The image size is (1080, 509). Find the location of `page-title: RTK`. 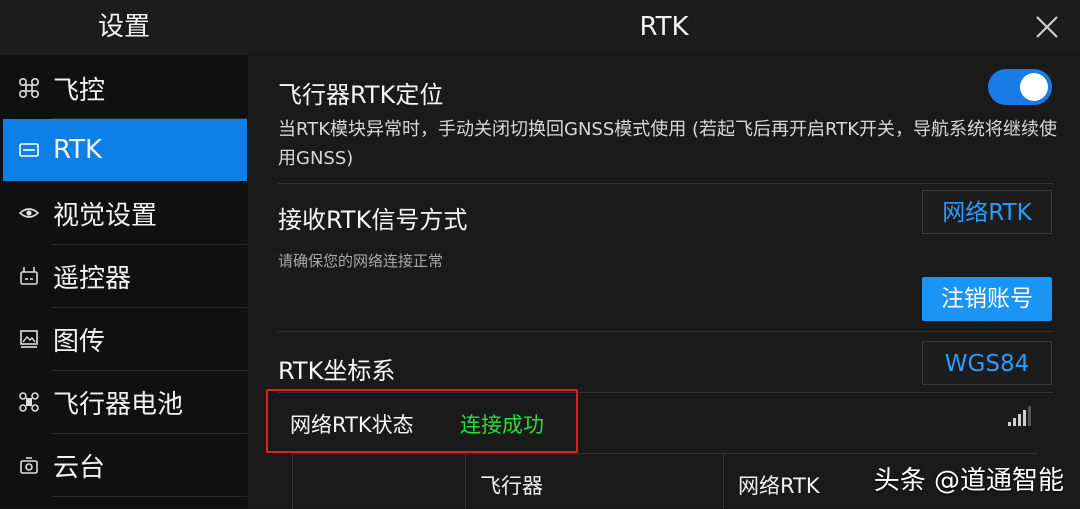

page-title: RTK is located at coordinates (664, 27).